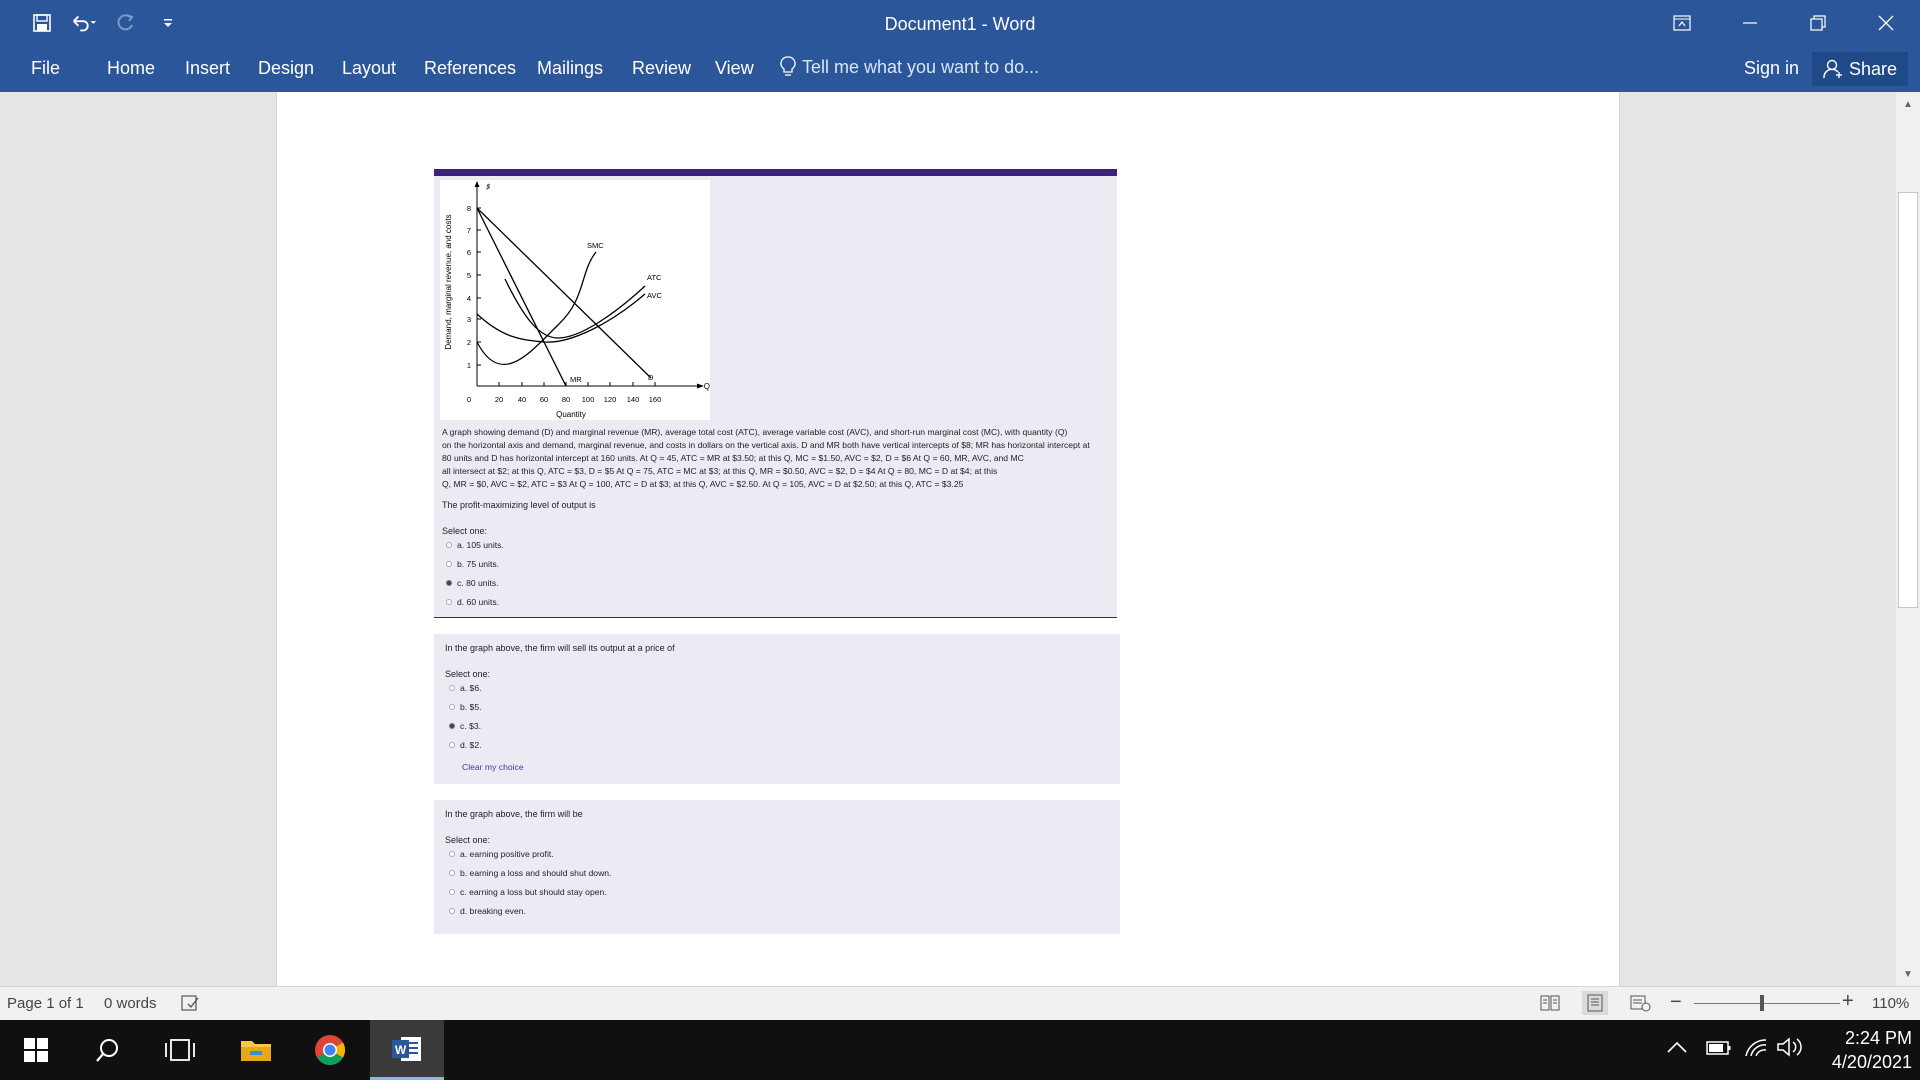 The image size is (1920, 1080). I want to click on vertical-scrollbar: ▲ ▼, so click(1908, 539).